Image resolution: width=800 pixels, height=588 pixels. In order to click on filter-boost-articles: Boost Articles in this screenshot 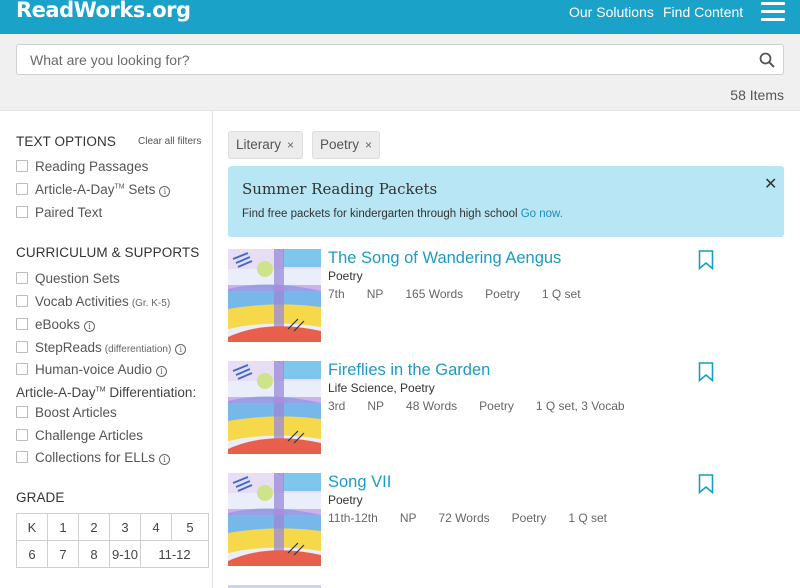, I will do `click(66, 414)`.